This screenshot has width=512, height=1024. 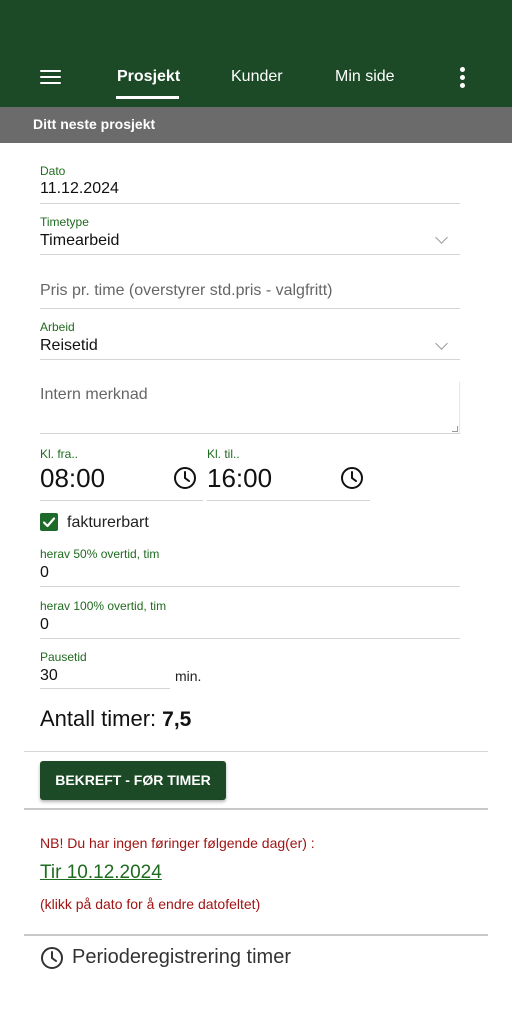 What do you see at coordinates (44, 624) in the screenshot?
I see `overtime-100-value: 0` at bounding box center [44, 624].